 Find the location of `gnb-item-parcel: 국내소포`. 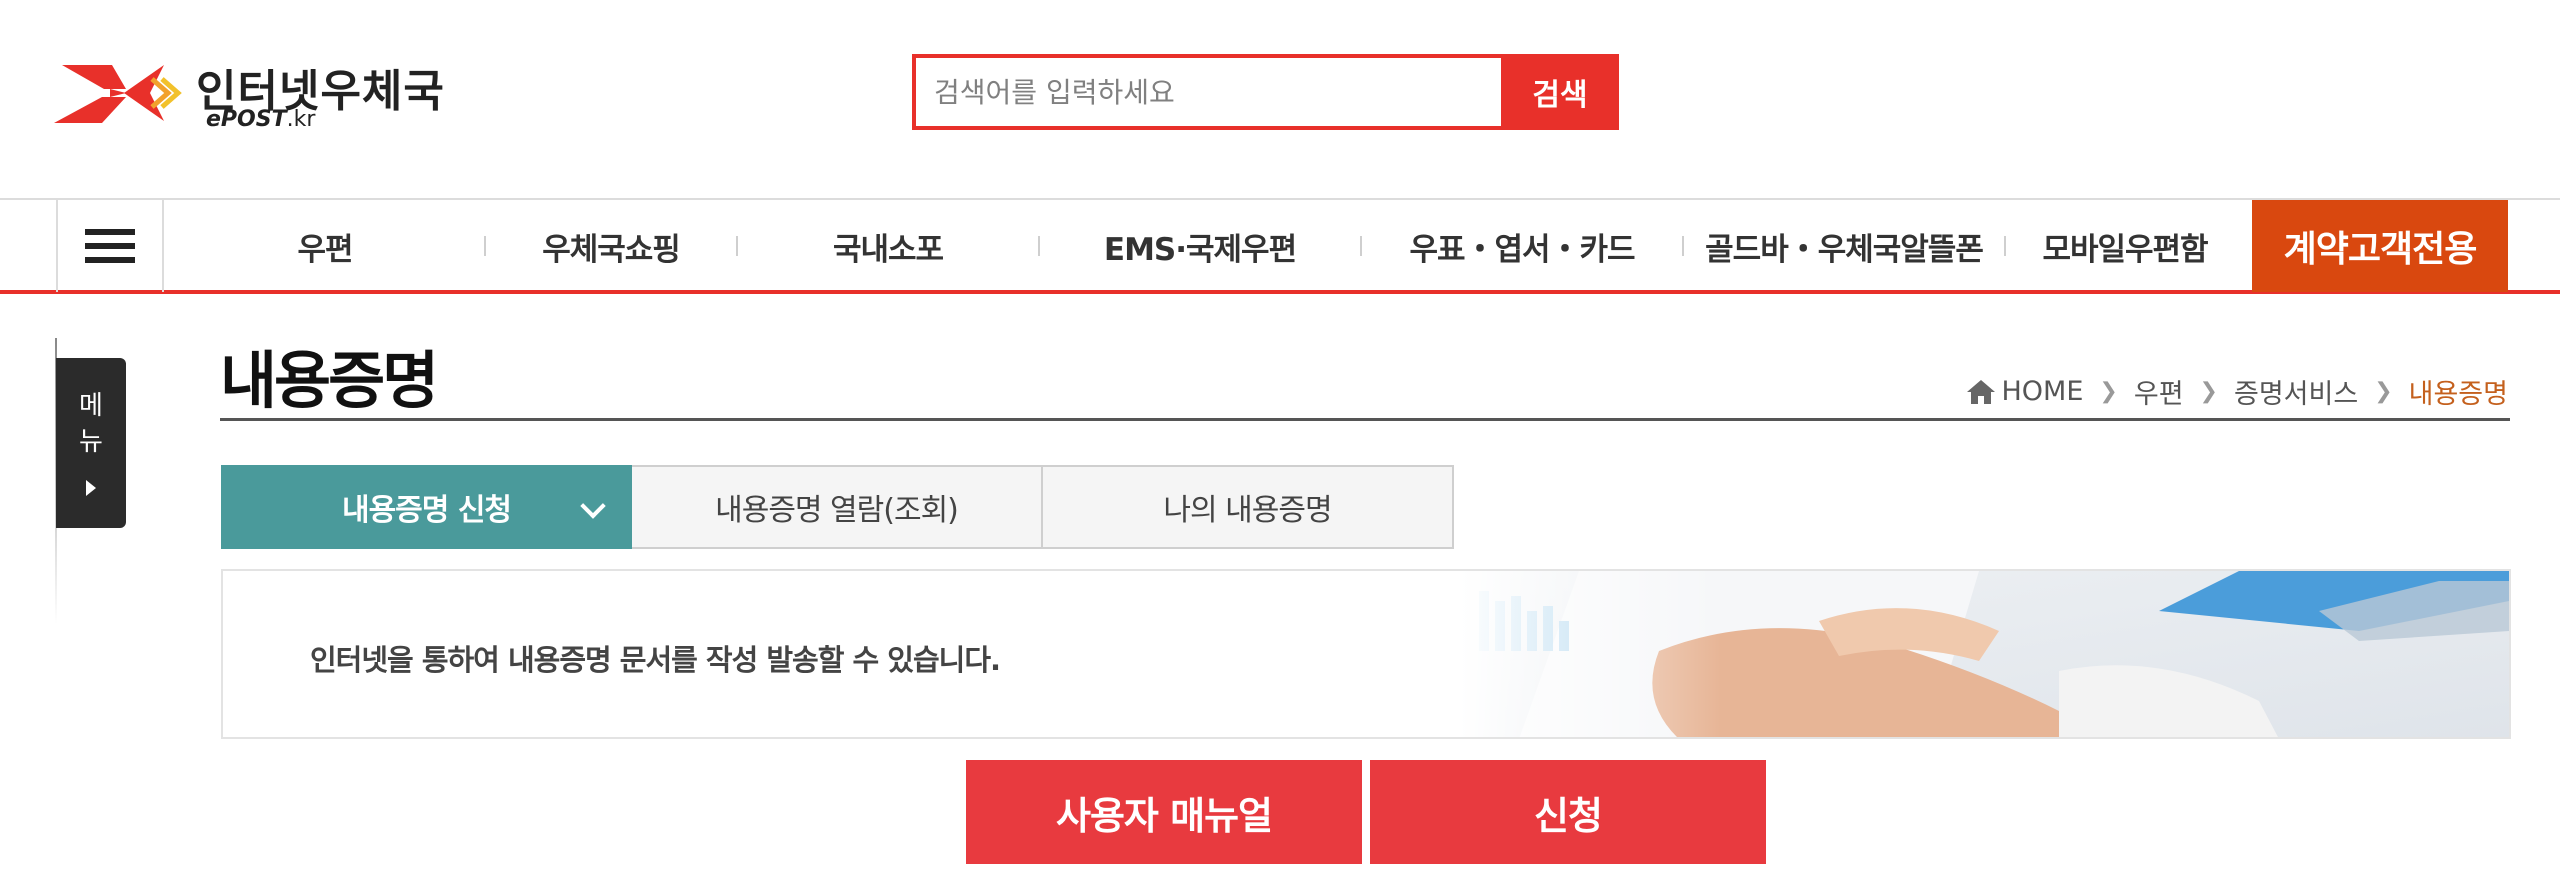

gnb-item-parcel: 국내소포 is located at coordinates (888, 246).